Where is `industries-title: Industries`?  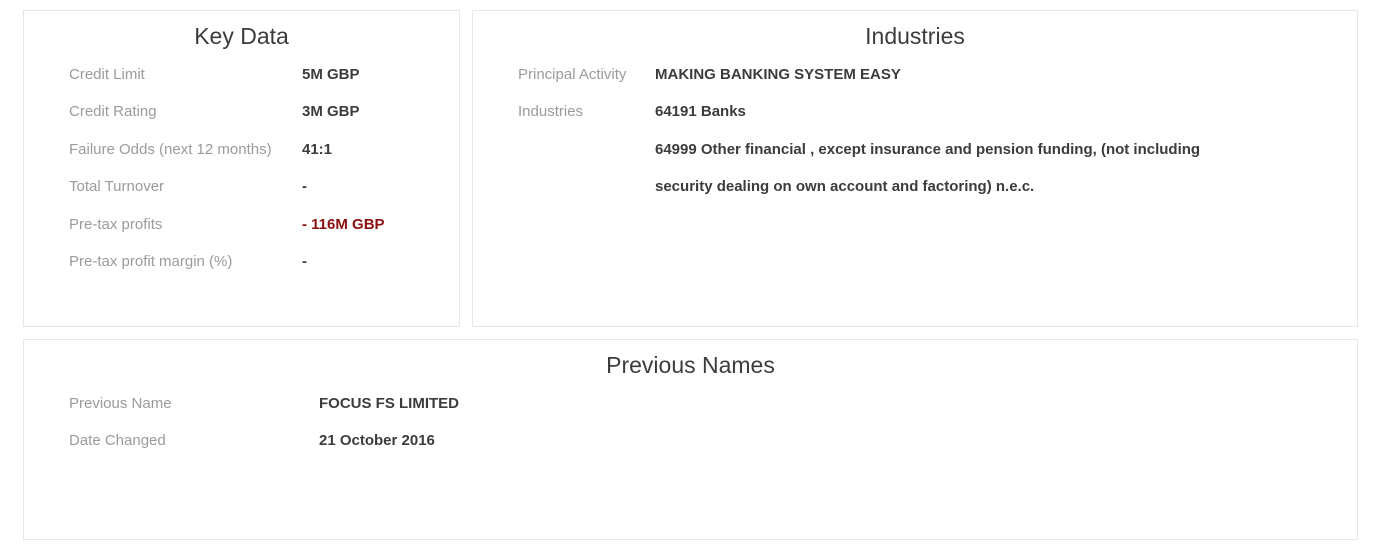
industries-title: Industries is located at coordinates (915, 36).